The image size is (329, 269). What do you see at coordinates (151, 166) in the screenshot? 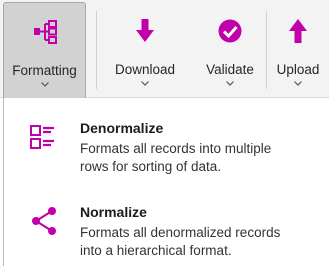
I see `menu-item-description-line: rows for sorting of data.` at bounding box center [151, 166].